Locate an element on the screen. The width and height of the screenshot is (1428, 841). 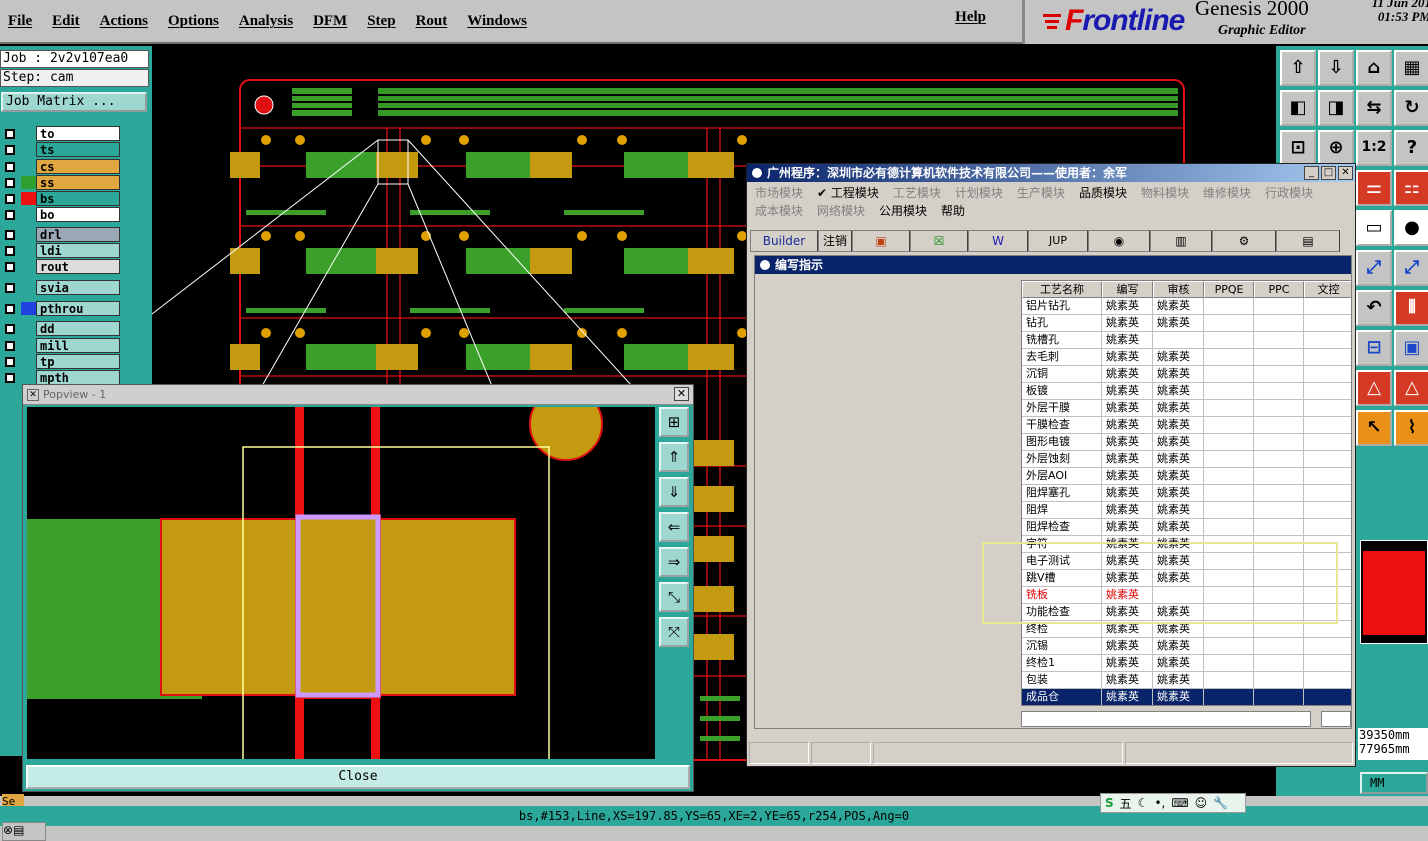
popview-menu-icon: ✕ is located at coordinates (33, 395).